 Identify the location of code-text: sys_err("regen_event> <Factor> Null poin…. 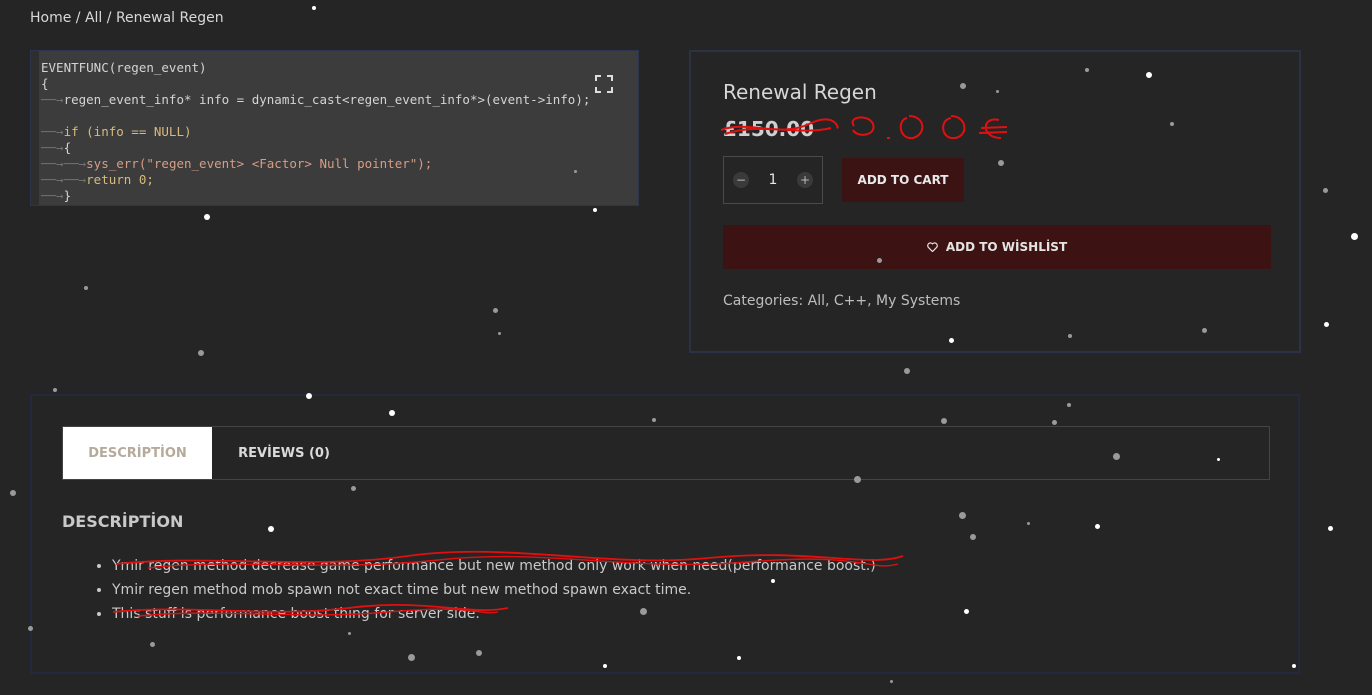
(259, 163).